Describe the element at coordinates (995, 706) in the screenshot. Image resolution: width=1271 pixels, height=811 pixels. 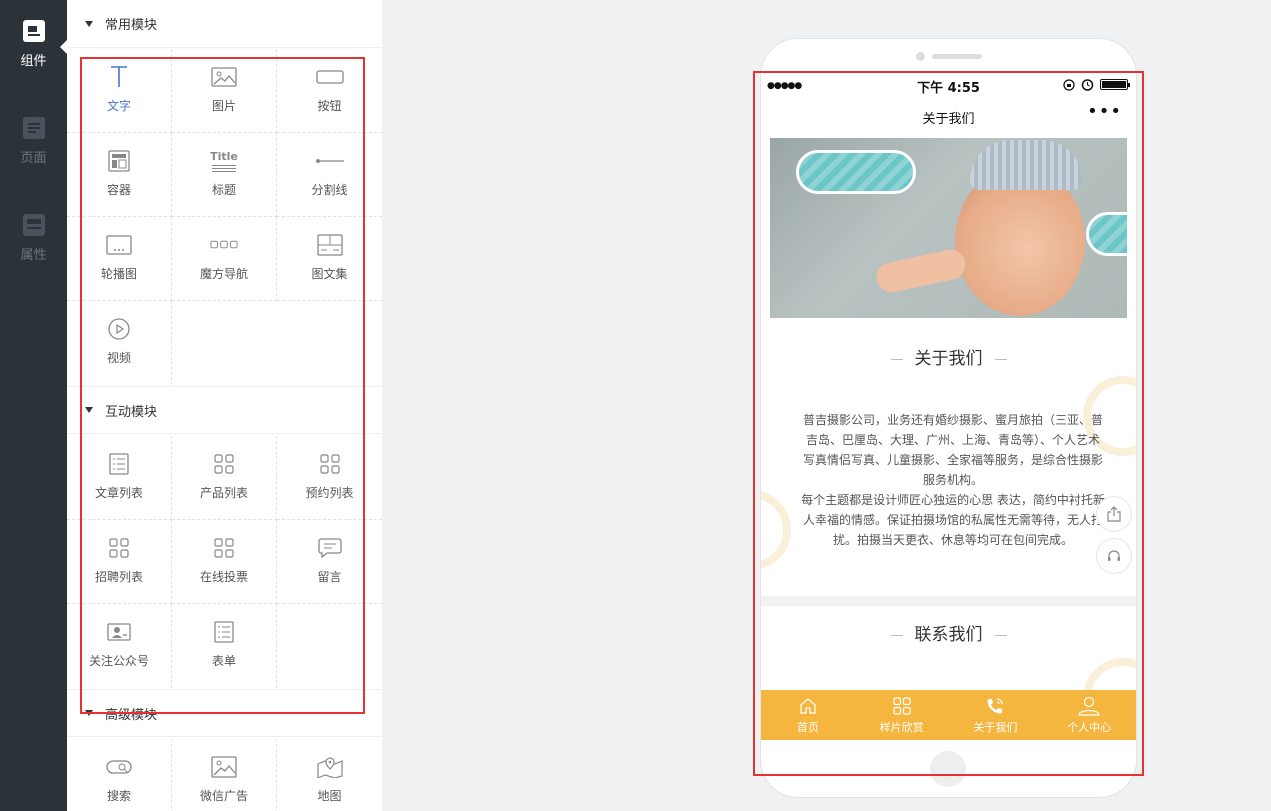
I see `phone-call-icon` at that location.